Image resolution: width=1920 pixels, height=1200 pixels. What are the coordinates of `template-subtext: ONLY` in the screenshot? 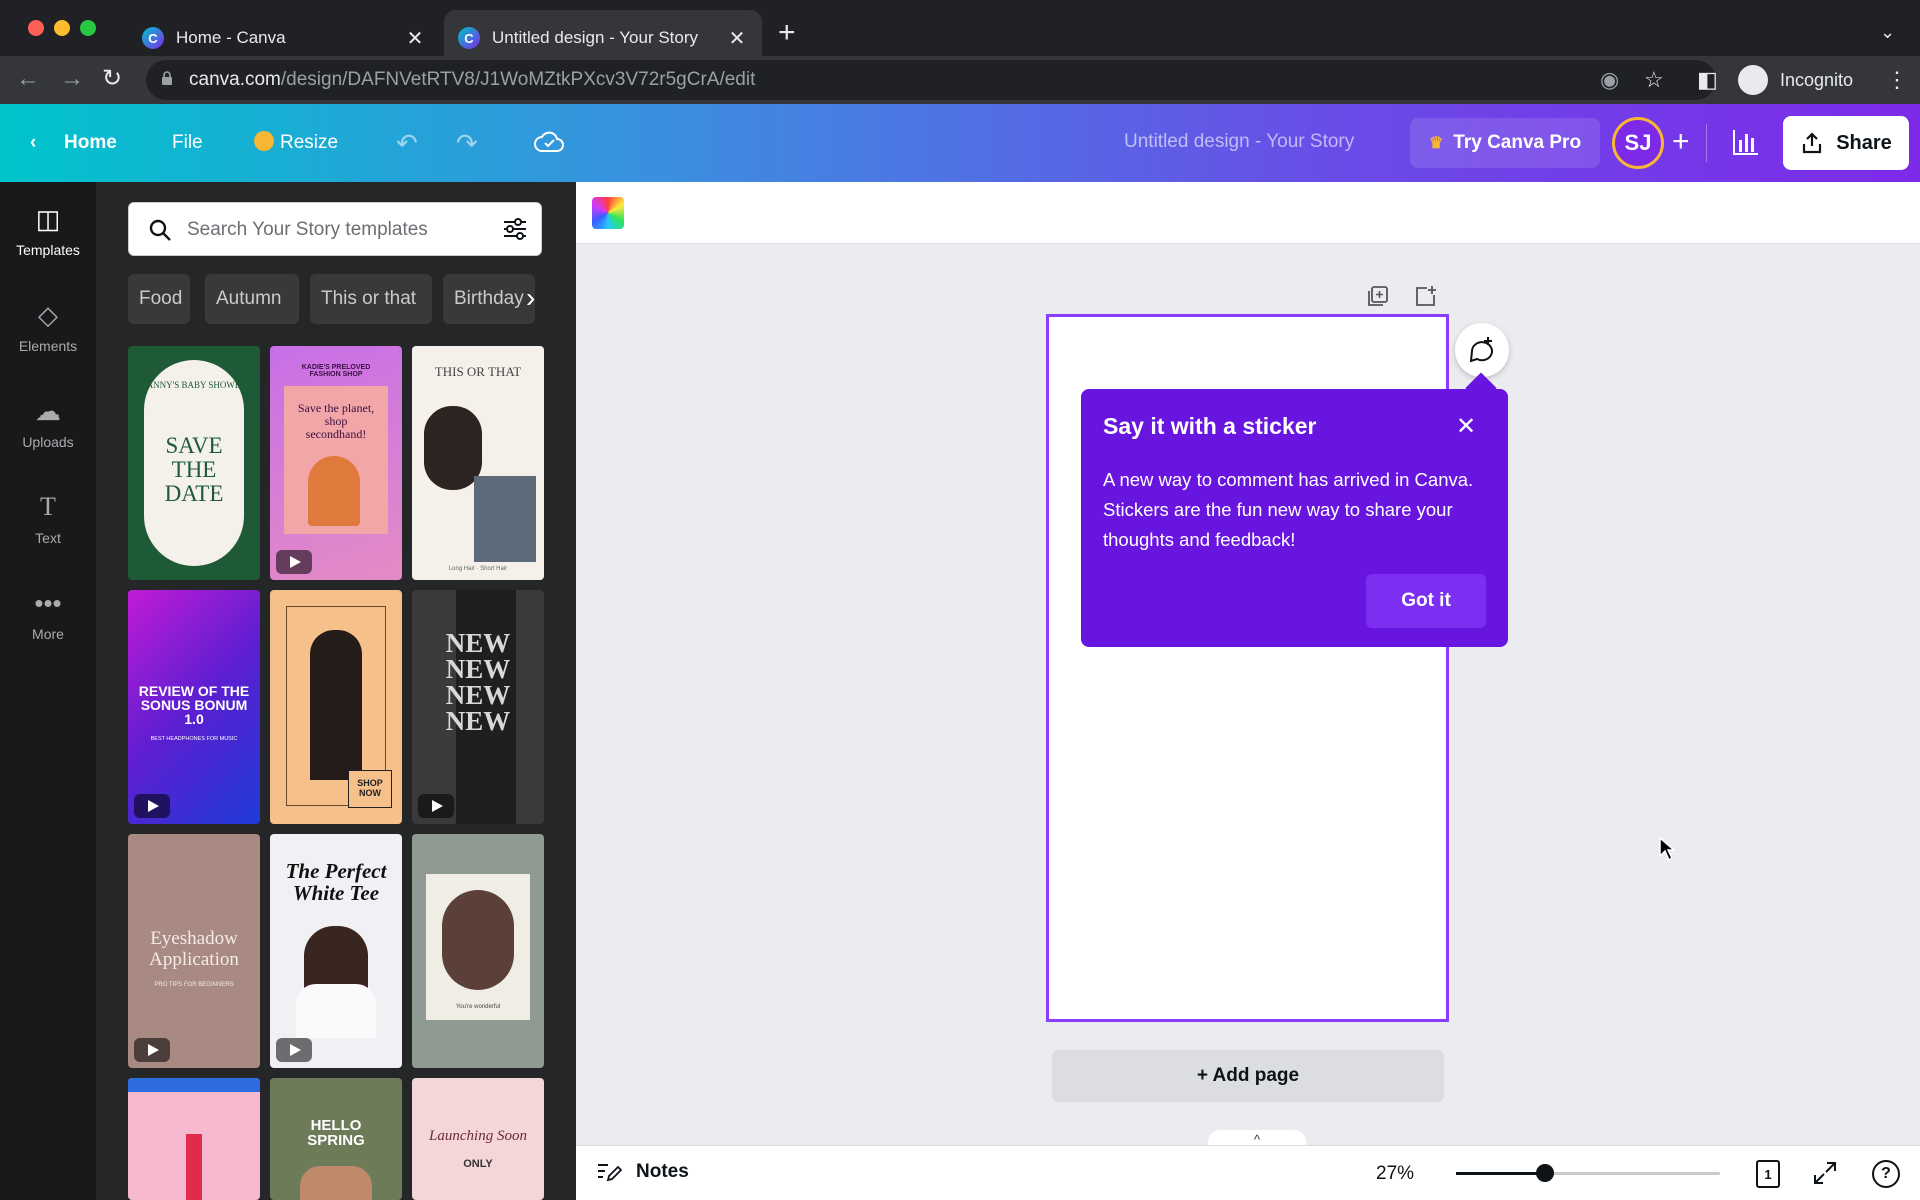 It's located at (478, 1164).